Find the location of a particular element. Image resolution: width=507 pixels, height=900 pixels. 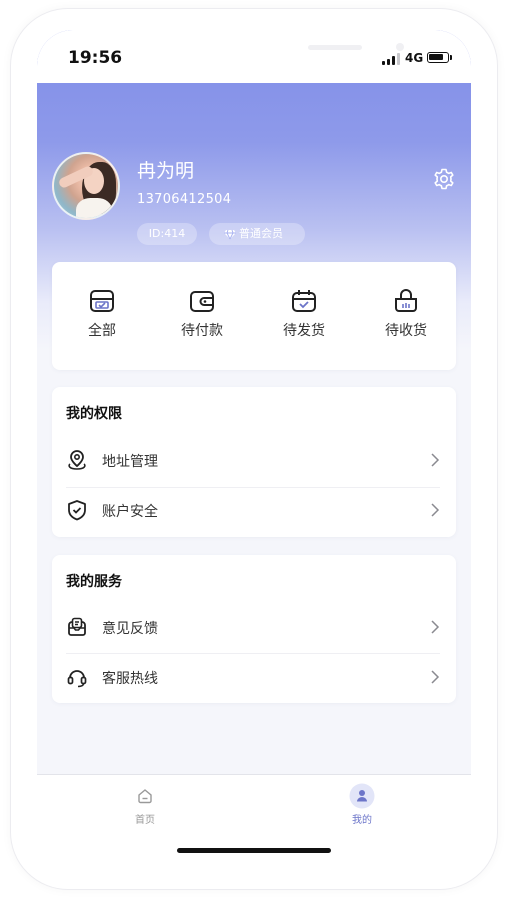

notch is located at coordinates (267, 50).